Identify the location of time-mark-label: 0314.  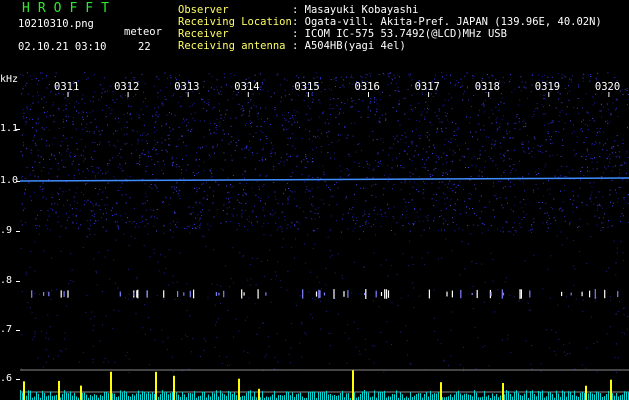
(246, 87).